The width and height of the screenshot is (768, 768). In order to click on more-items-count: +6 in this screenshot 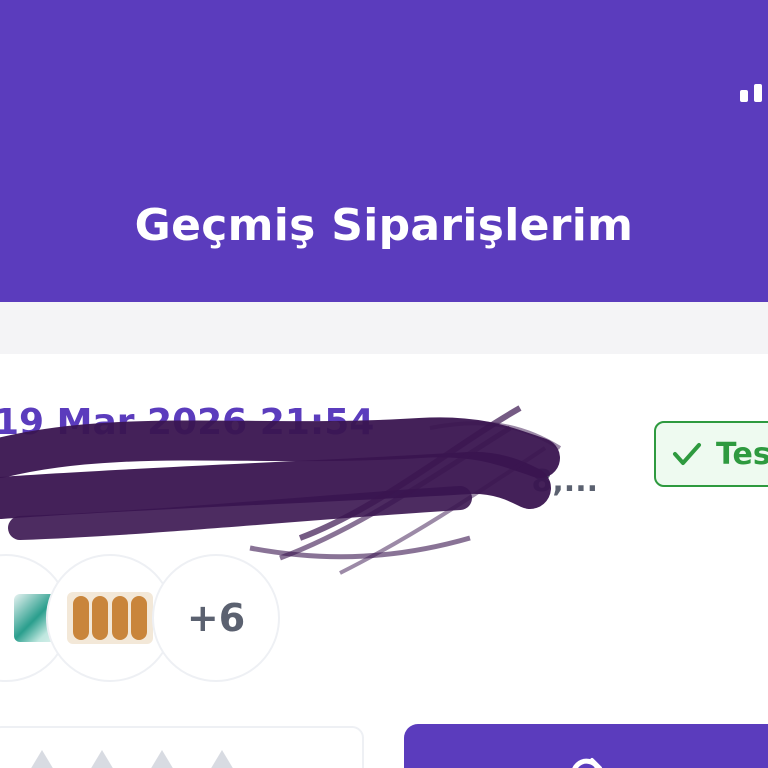, I will do `click(216, 618)`.